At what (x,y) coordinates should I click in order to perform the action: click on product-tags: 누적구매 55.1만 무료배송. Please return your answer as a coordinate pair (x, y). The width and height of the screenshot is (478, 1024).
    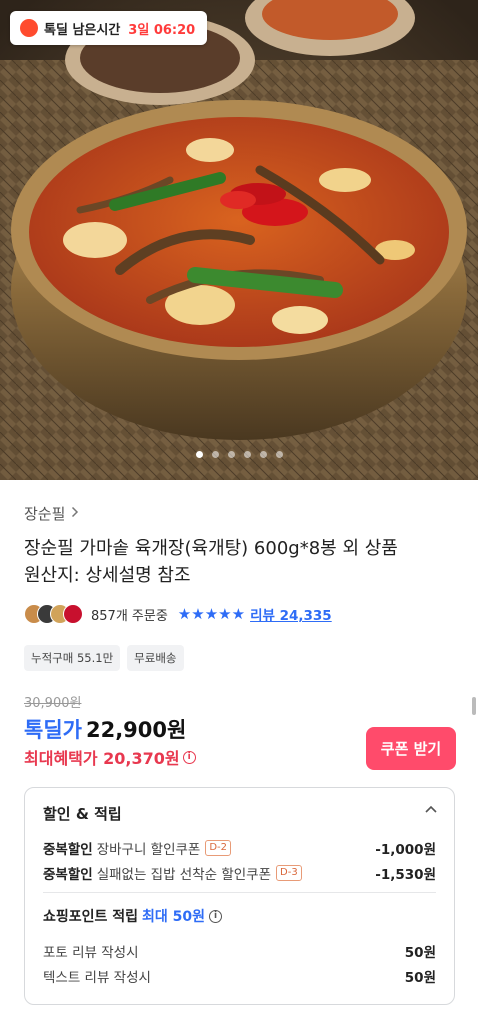
    Looking at the image, I should click on (104, 658).